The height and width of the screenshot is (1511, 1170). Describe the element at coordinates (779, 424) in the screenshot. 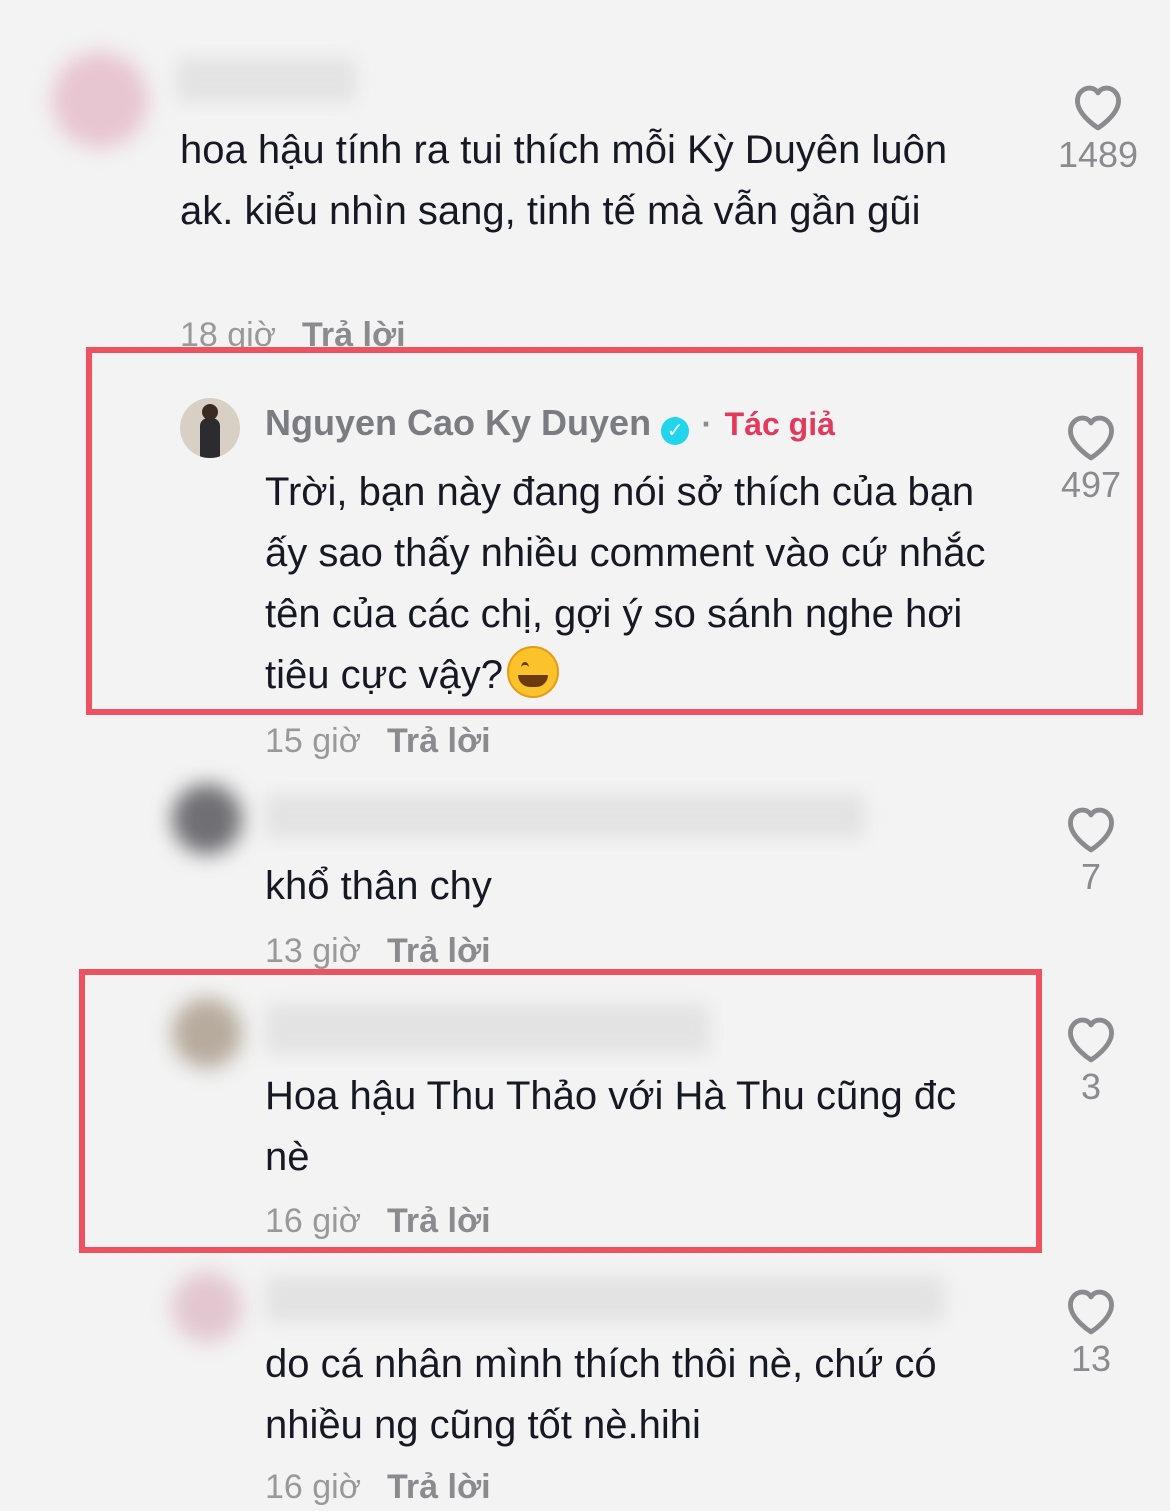

I see `author-tag: Tác giả` at that location.